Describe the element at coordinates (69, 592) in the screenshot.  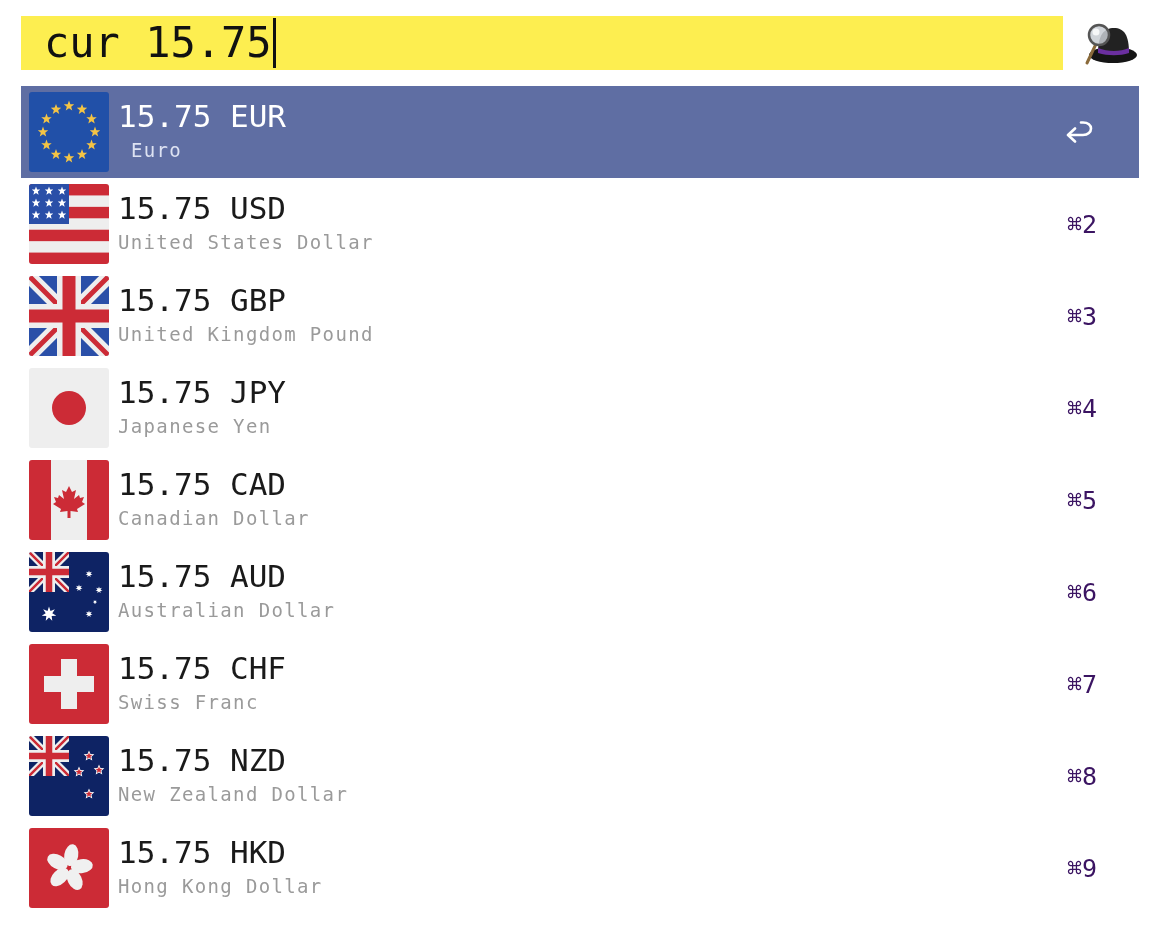
I see `australia-flag-icon` at that location.